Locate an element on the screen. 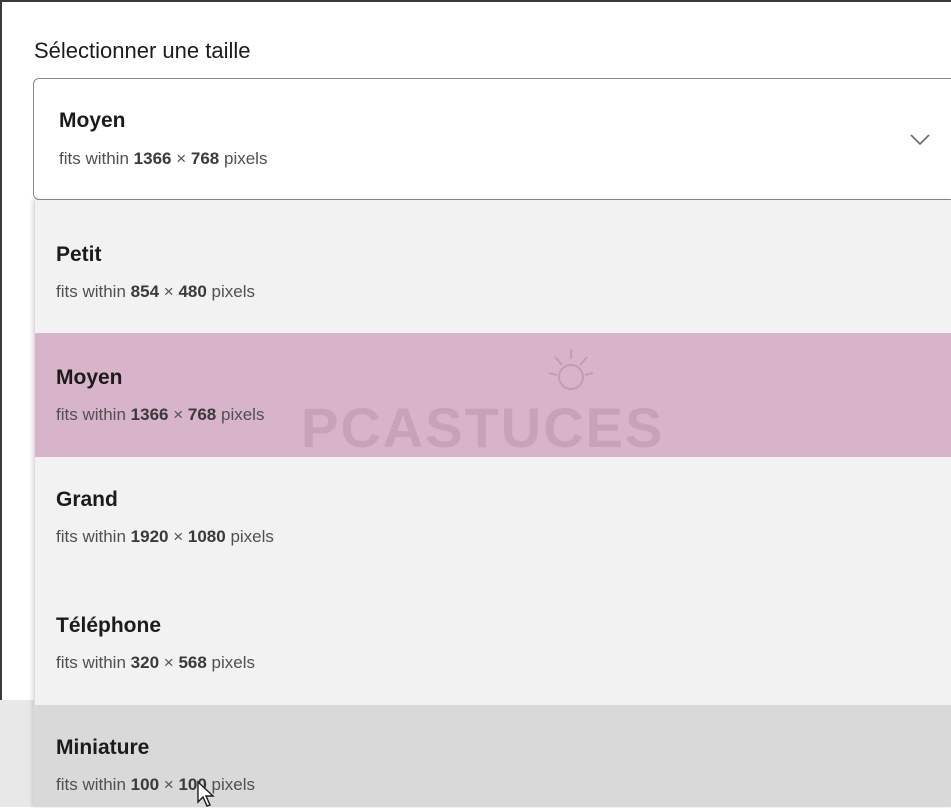 This screenshot has height=808, width=951. option-title: Moyen is located at coordinates (89, 377).